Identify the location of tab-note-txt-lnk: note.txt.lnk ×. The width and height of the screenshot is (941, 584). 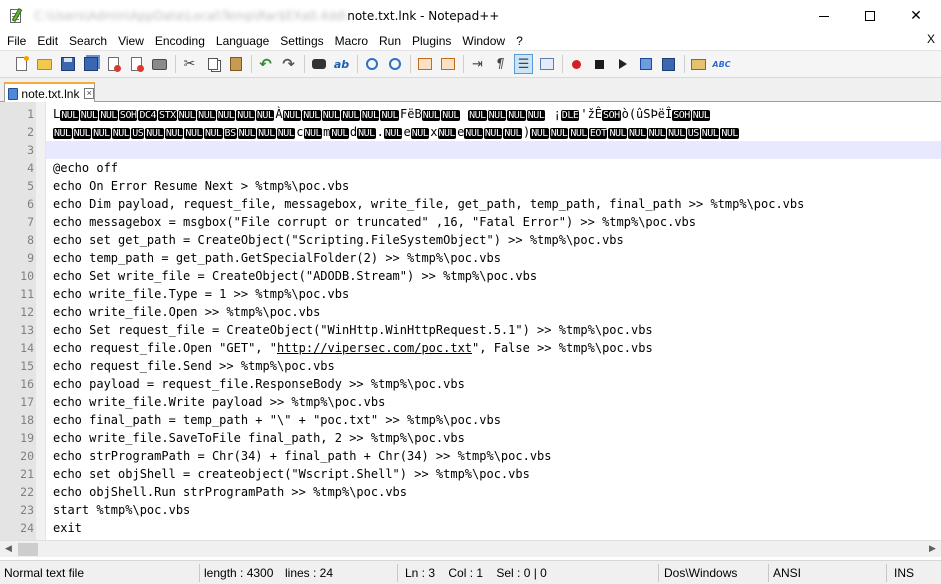
(49, 92).